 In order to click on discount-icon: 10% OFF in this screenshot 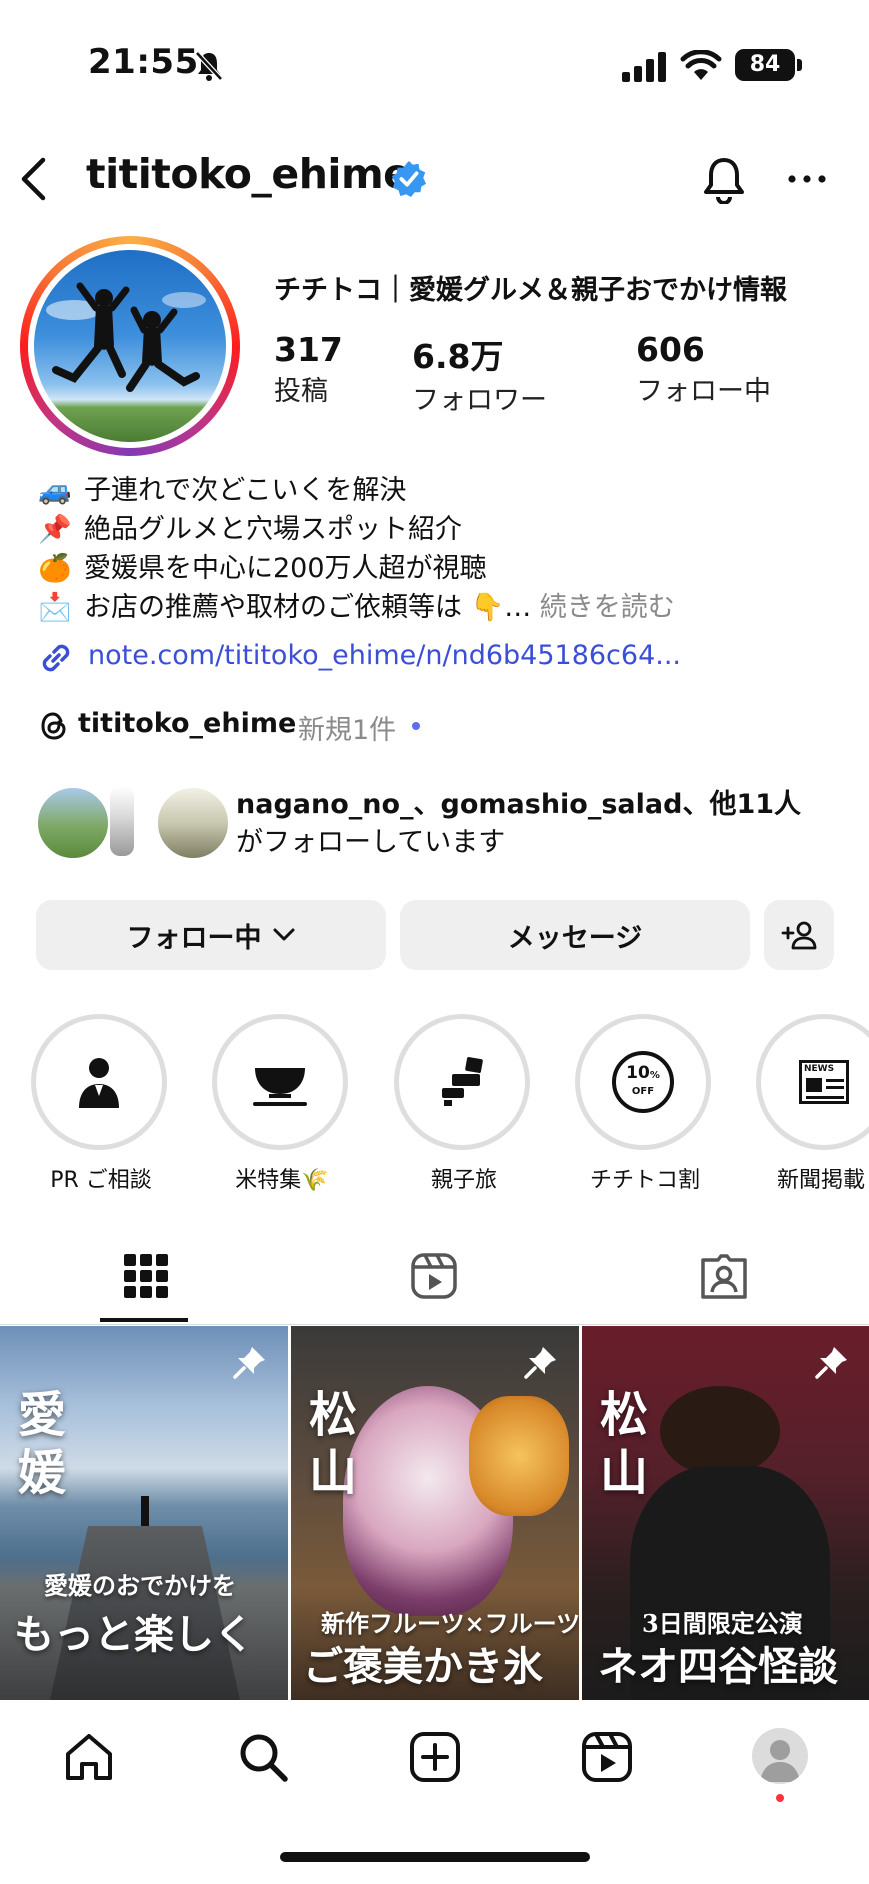, I will do `click(643, 1082)`.